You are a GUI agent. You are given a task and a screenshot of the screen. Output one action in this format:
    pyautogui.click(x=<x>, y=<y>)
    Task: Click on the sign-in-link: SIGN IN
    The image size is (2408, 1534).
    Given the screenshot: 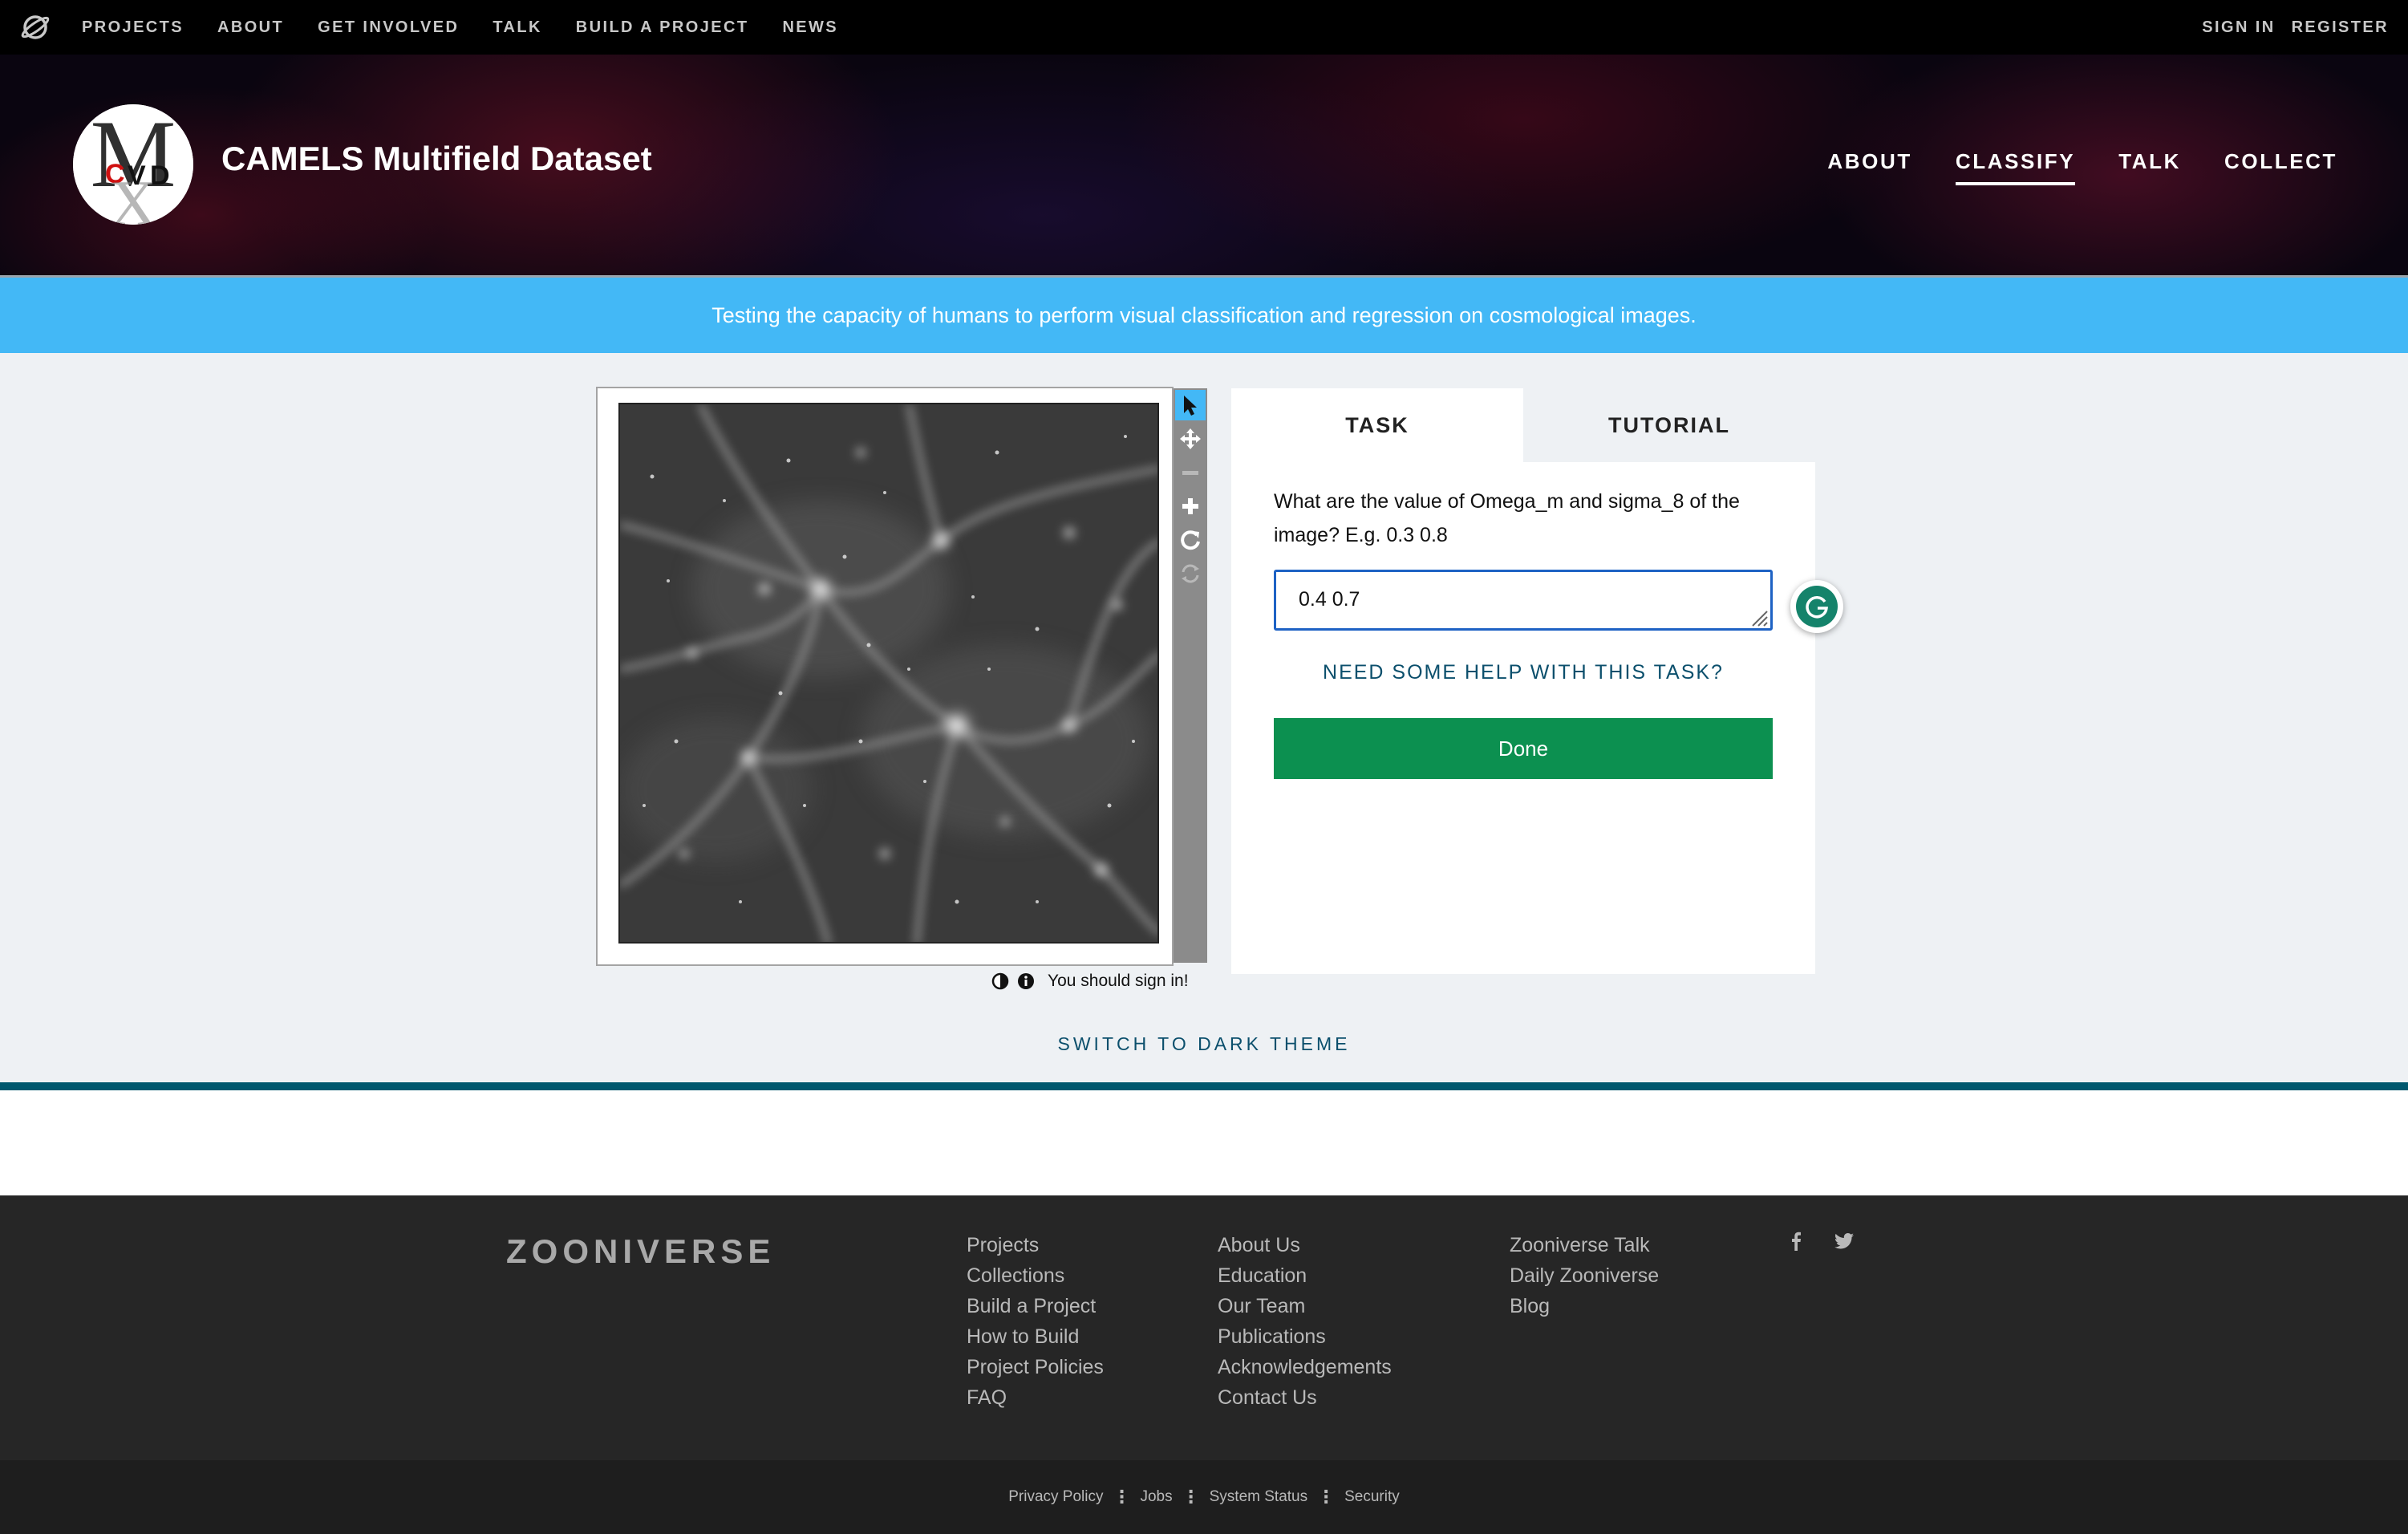 What is the action you would take?
    pyautogui.click(x=2238, y=27)
    